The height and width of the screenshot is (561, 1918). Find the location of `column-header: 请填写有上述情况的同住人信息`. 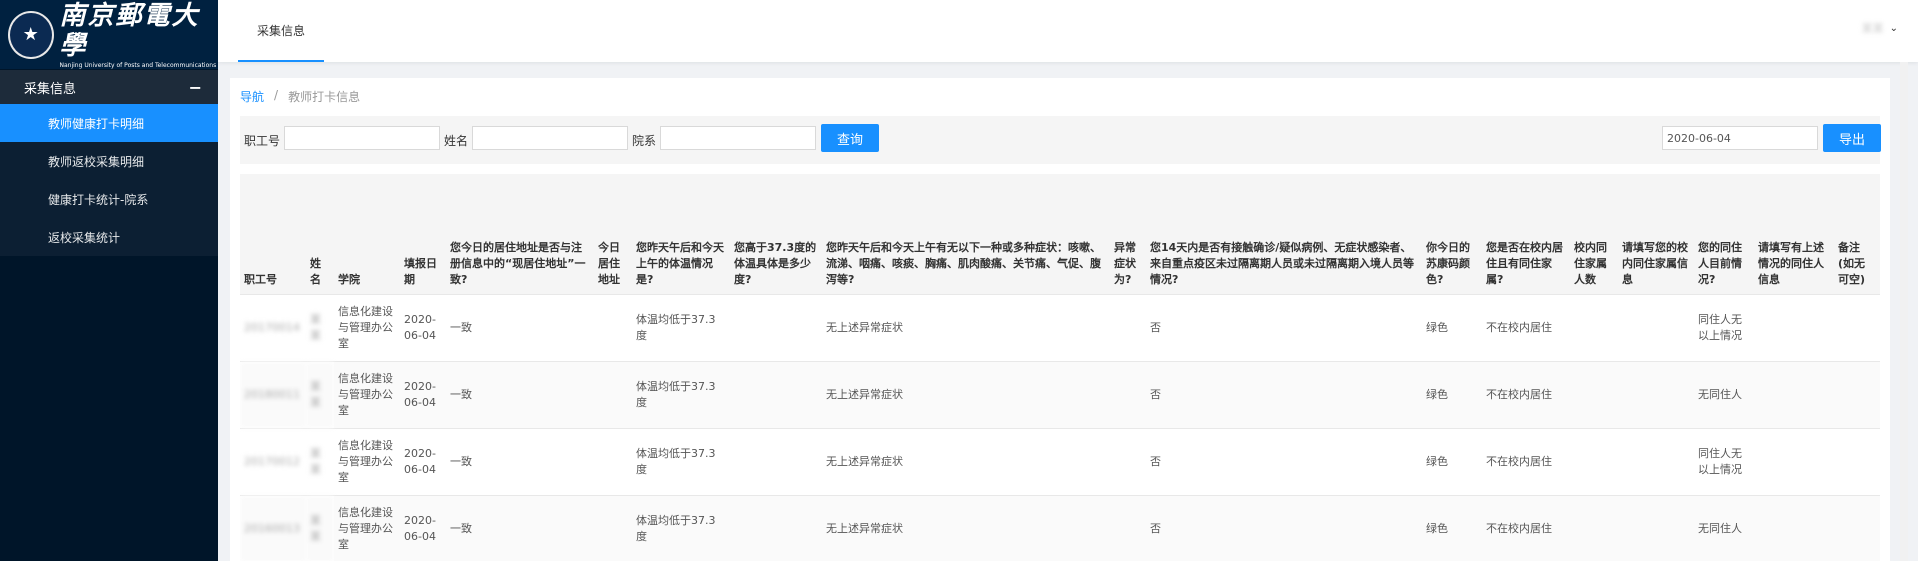

column-header: 请填写有上述情况的同住人信息 is located at coordinates (1794, 234).